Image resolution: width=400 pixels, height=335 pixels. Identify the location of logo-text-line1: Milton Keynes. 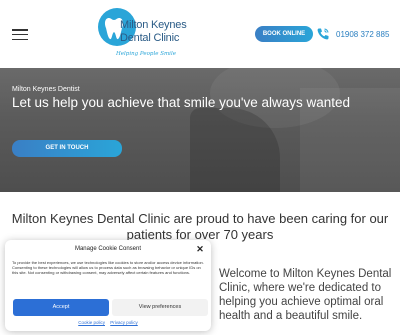
(153, 25).